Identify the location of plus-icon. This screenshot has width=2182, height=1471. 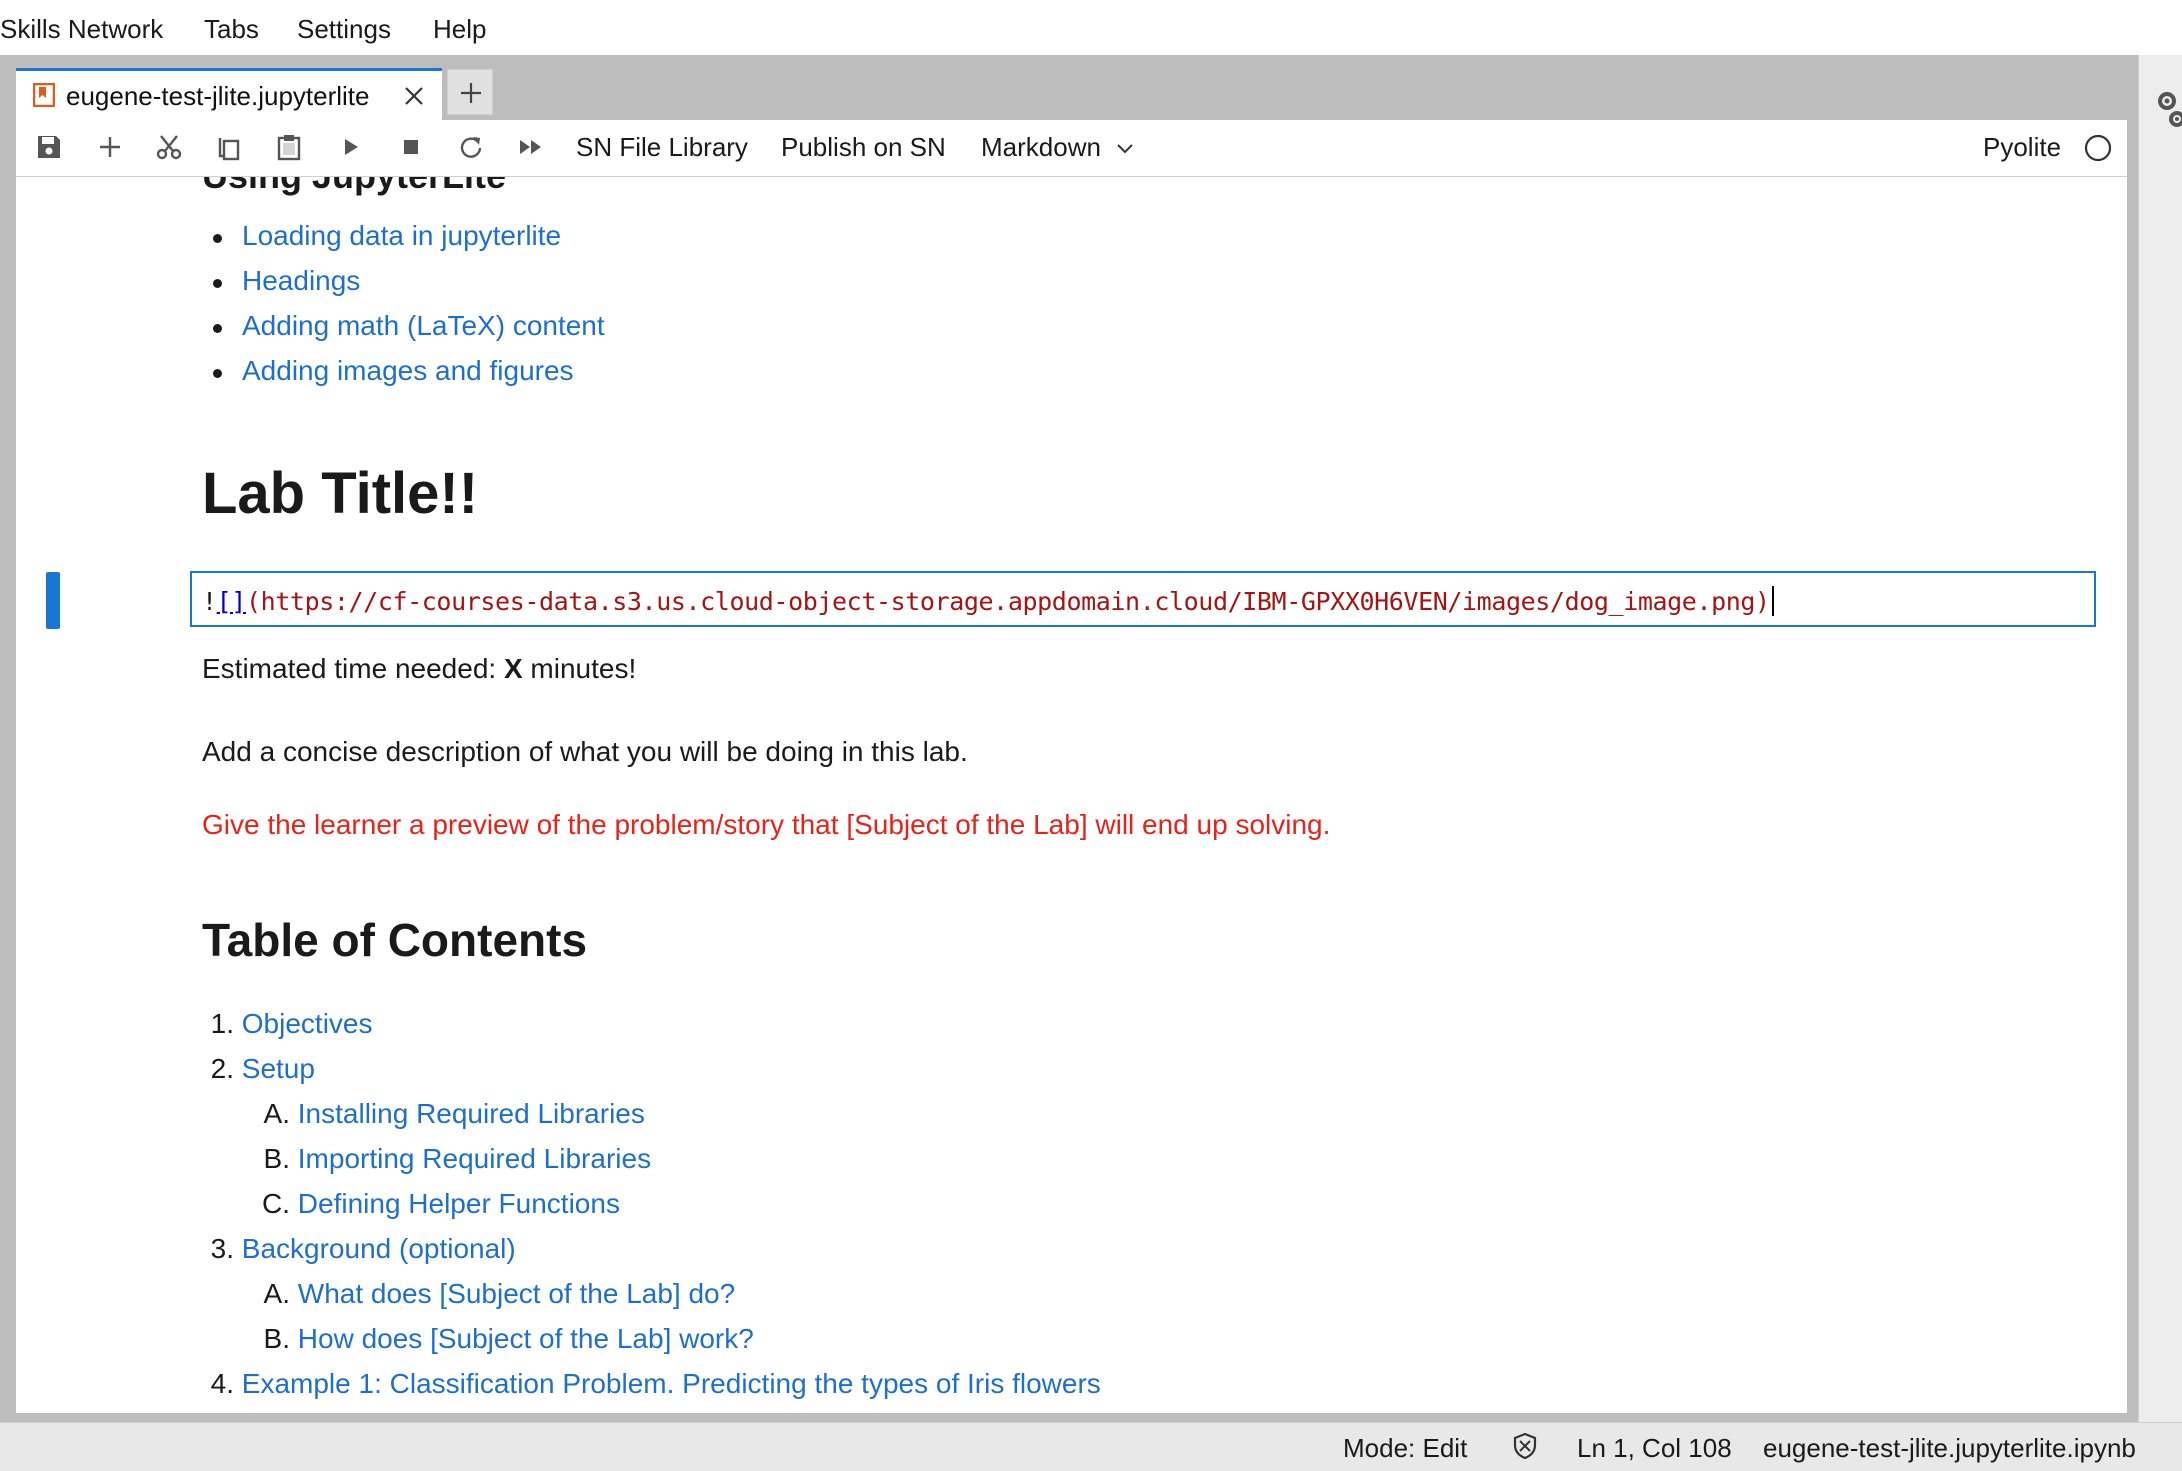
(471, 93).